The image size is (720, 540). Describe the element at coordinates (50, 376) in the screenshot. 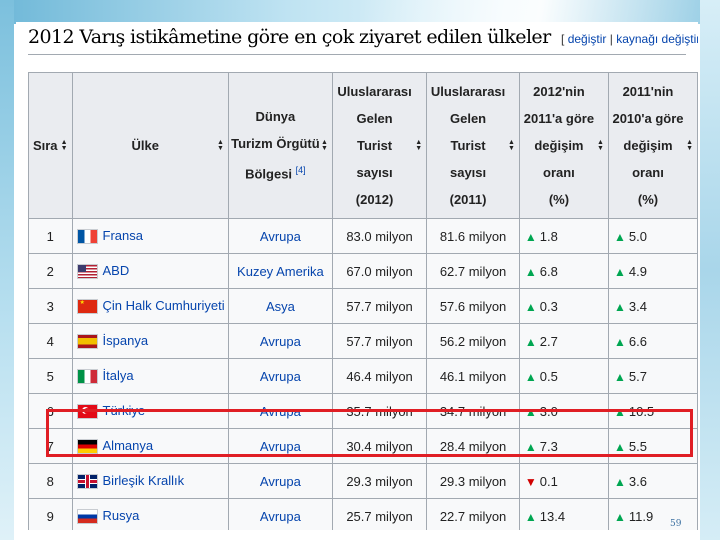

I see `rank-cell: 5` at that location.